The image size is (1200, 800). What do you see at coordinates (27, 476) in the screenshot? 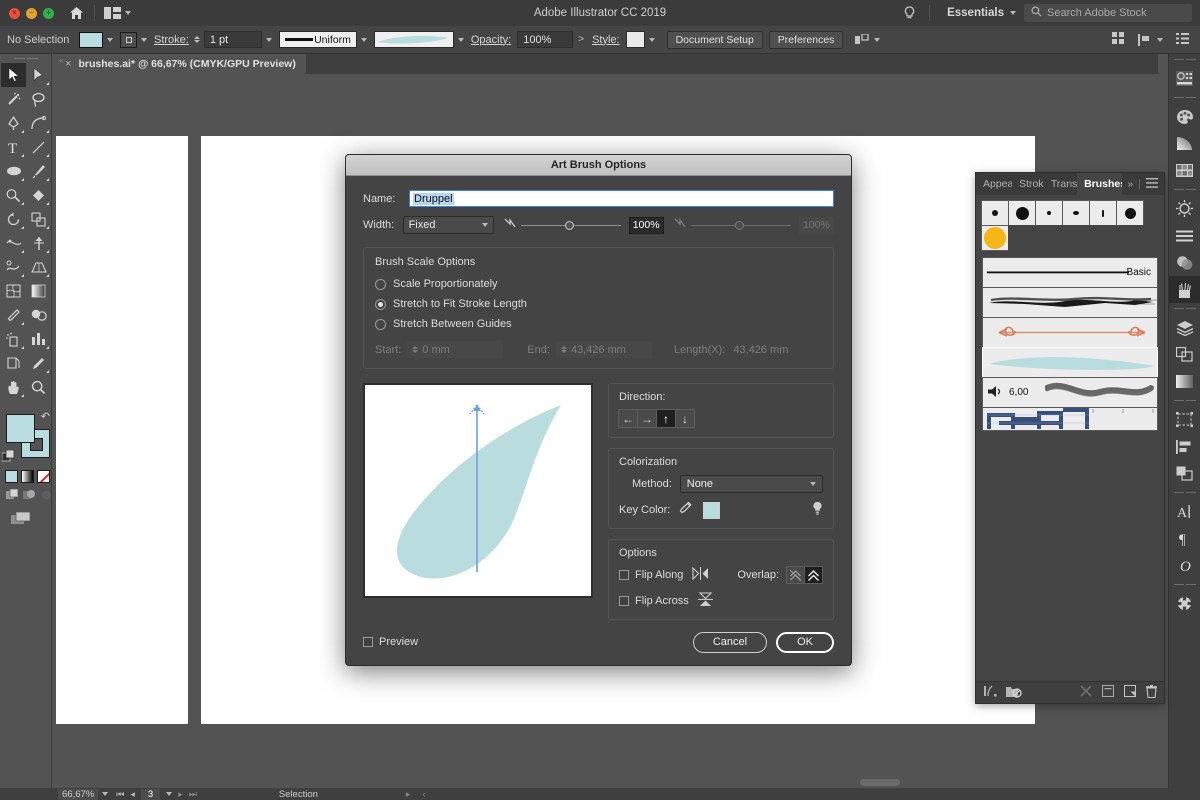
I see `gradient-swatch-button` at bounding box center [27, 476].